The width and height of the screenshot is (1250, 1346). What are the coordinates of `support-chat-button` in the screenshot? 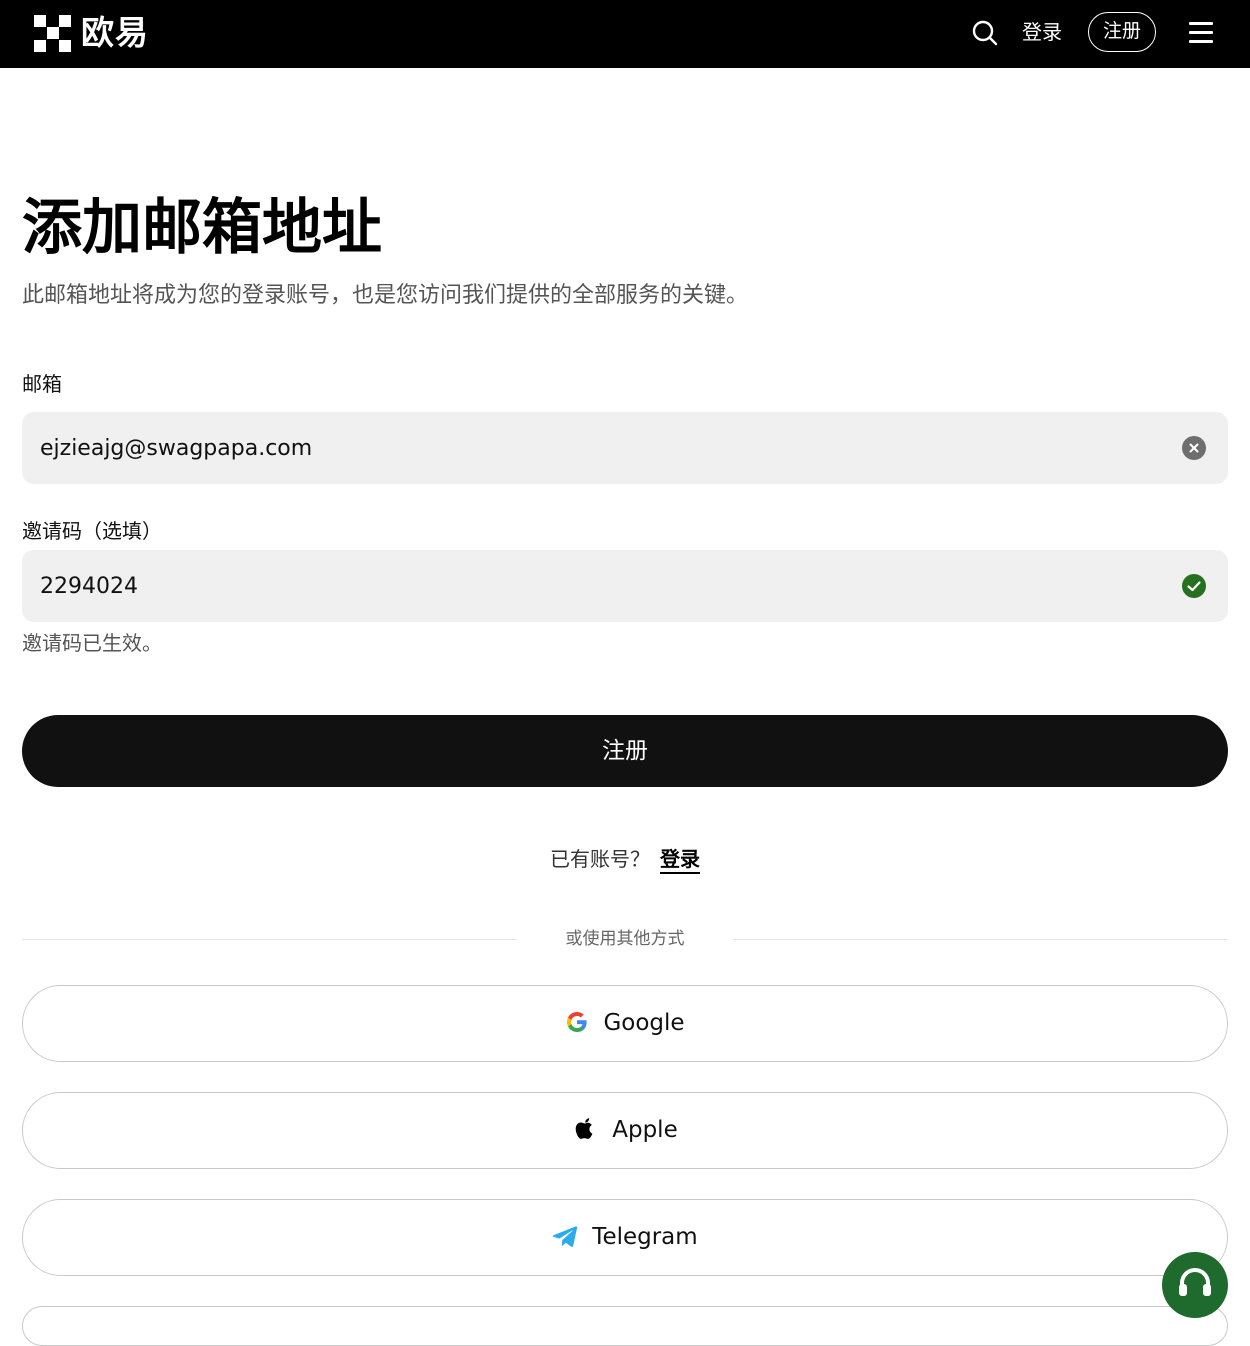 It's located at (1195, 1285).